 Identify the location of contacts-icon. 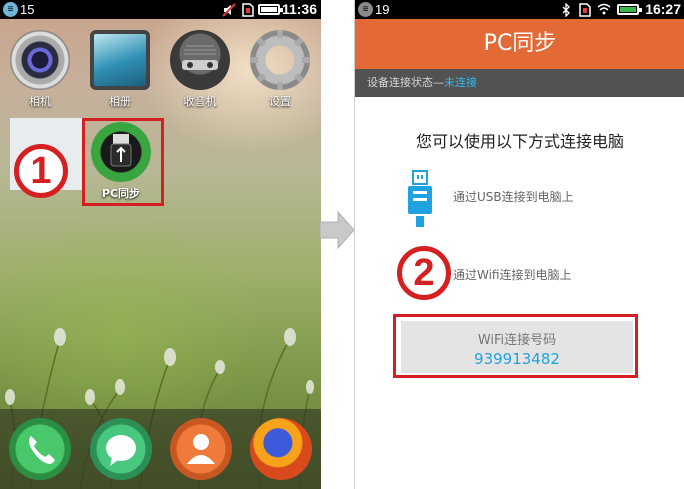
(201, 449).